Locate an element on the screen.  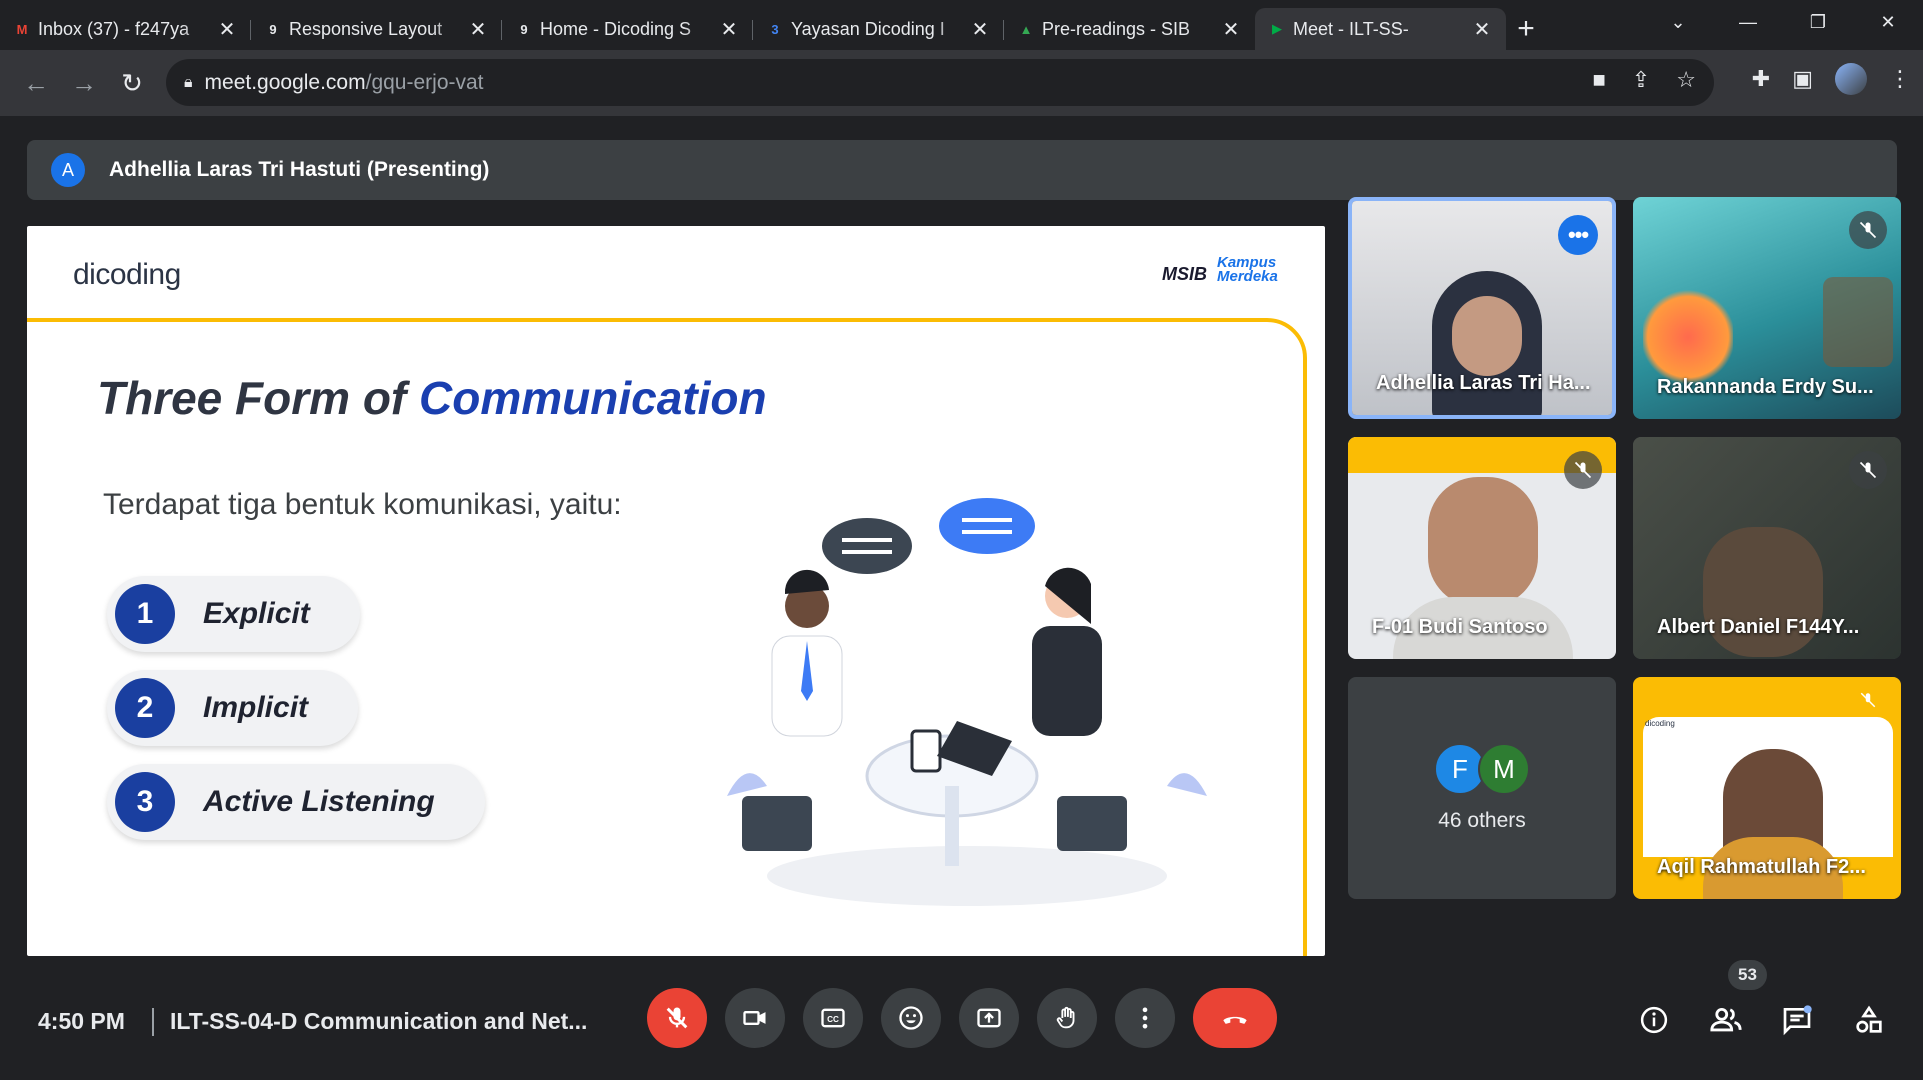
more-options-button is located at coordinates (1145, 1018).